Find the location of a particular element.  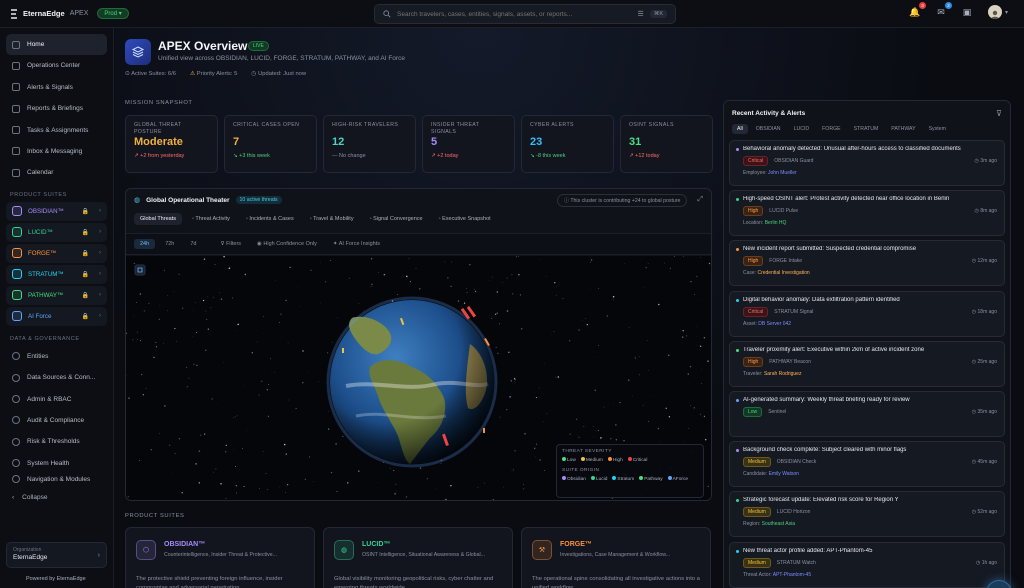

kpi-card: INSIDER THREAT SIGNALS 5 ↗ +2 today is located at coordinates (468, 144).